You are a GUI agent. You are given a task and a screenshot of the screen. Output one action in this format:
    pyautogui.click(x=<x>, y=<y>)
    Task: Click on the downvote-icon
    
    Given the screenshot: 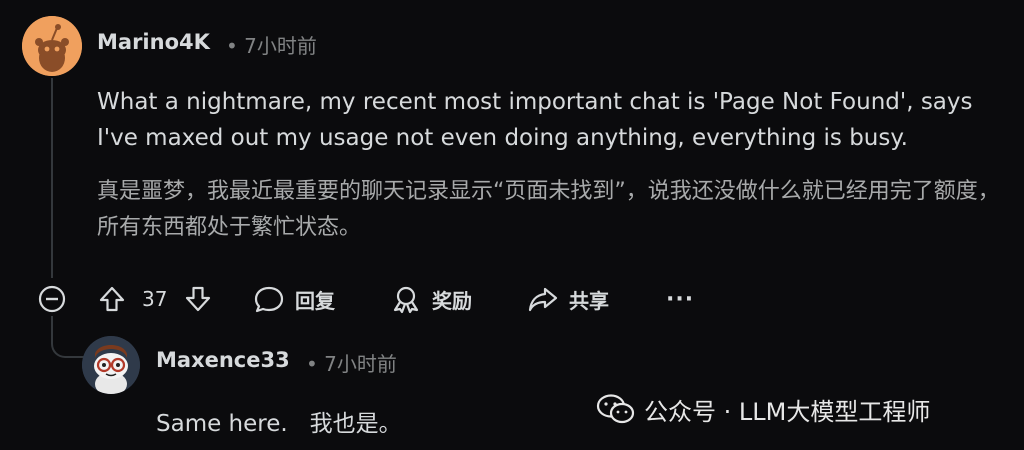 What is the action you would take?
    pyautogui.click(x=198, y=299)
    